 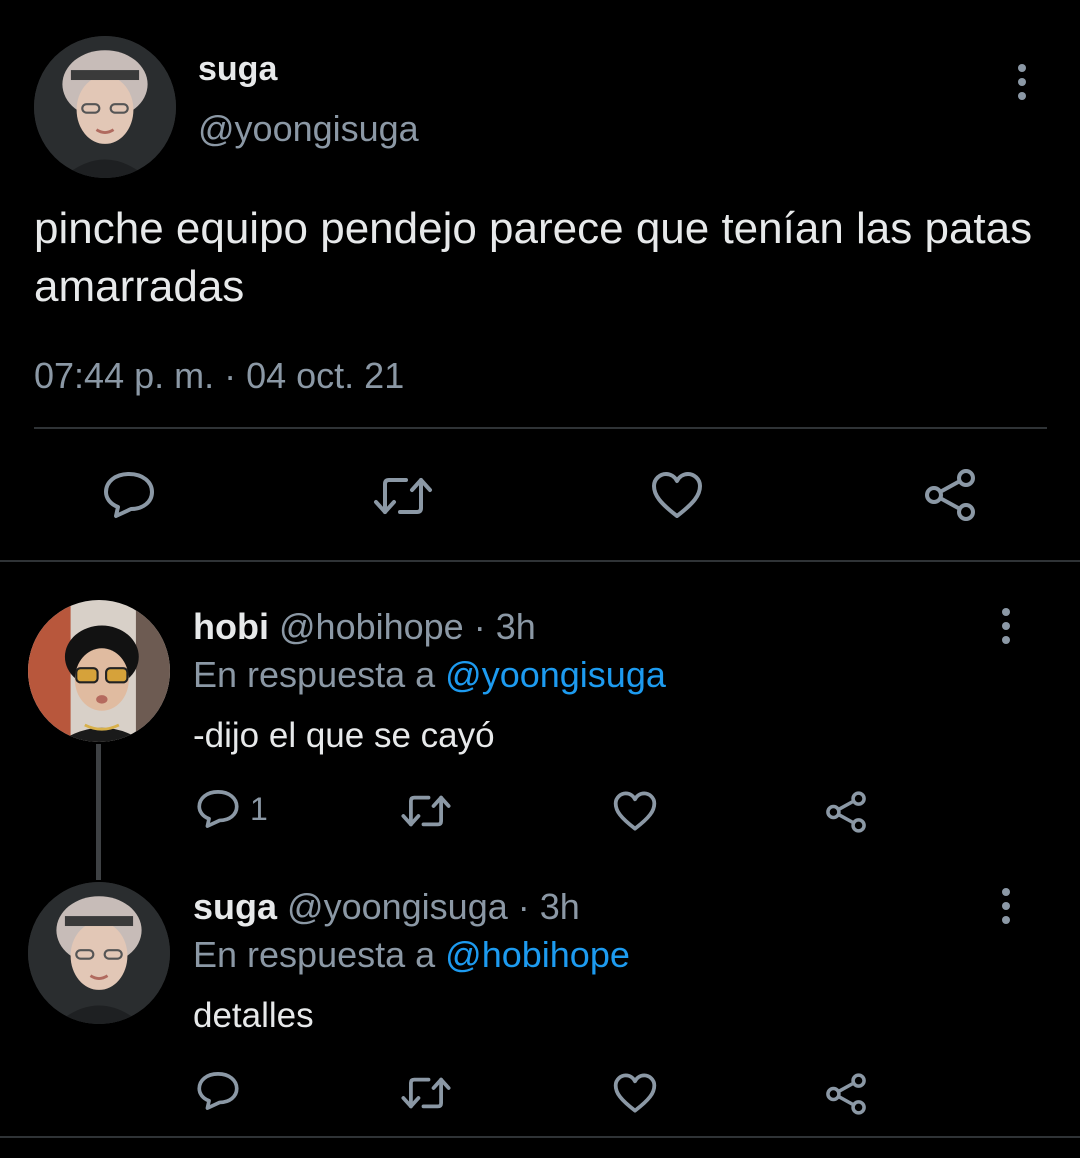 What do you see at coordinates (253, 1015) in the screenshot?
I see `reply-text: detalles` at bounding box center [253, 1015].